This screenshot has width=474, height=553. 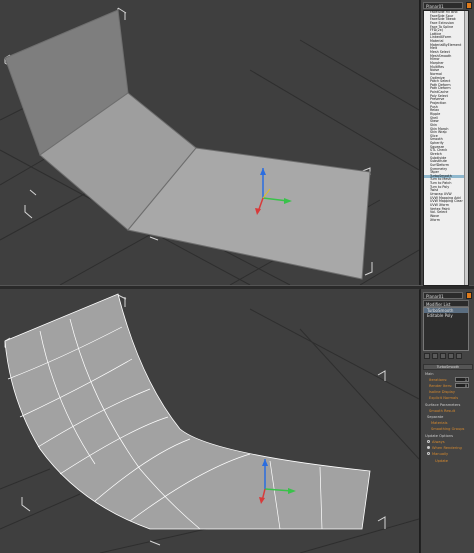 What do you see at coordinates (441, 461) in the screenshot?
I see `update-button: Update` at bounding box center [441, 461].